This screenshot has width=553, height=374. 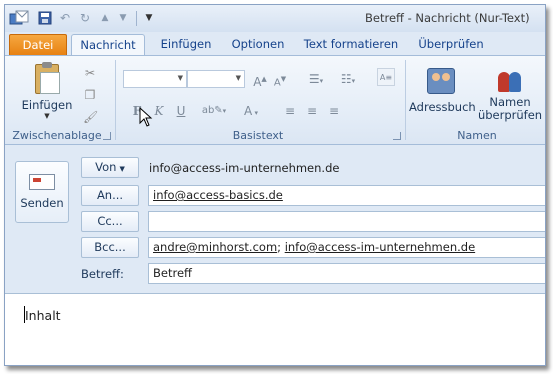 What do you see at coordinates (57, 135) in the screenshot?
I see `group-label-clipboard: Zwischenablage` at bounding box center [57, 135].